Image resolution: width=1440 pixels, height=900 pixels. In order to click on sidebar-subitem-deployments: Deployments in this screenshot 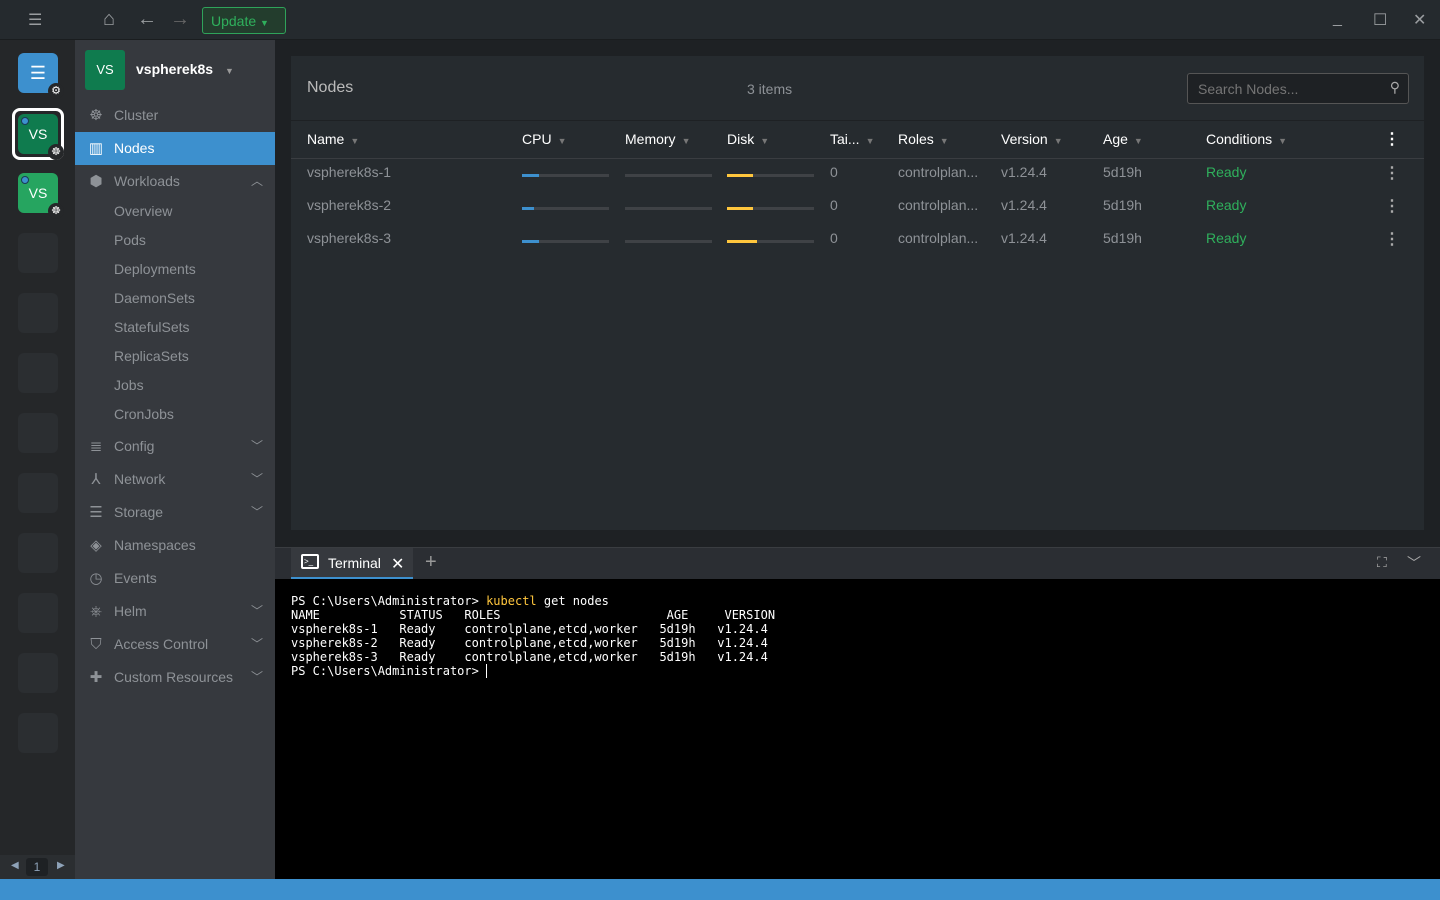, I will do `click(155, 269)`.